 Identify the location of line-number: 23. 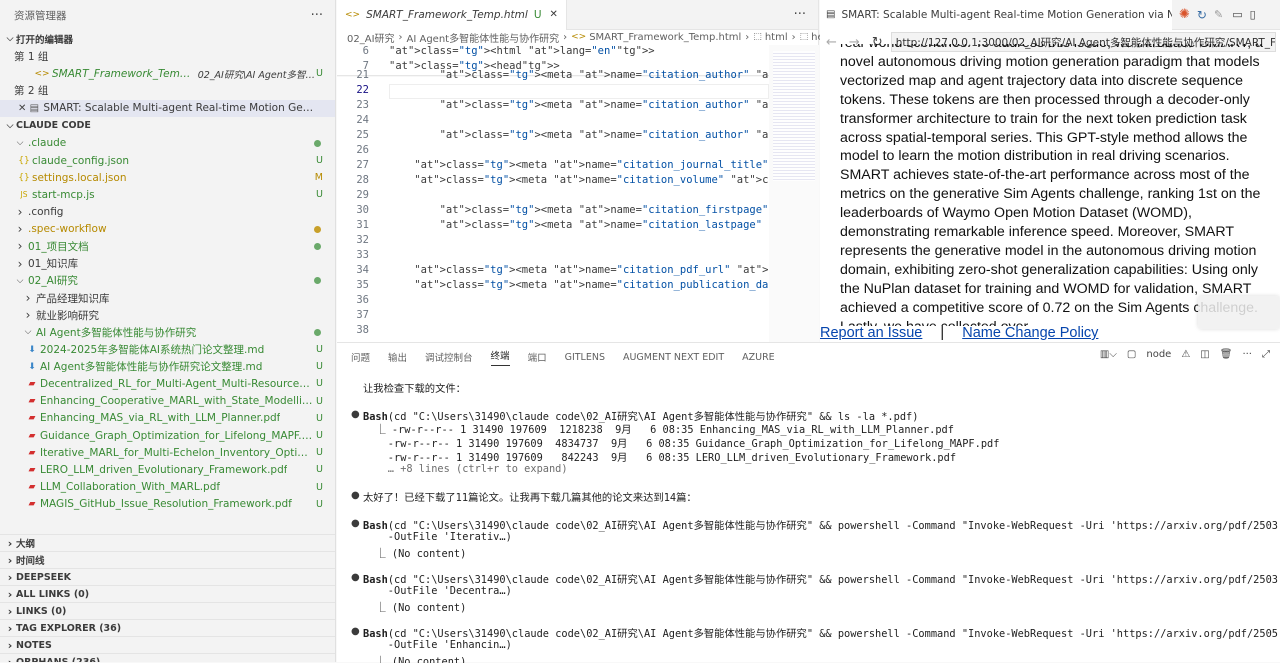
(362, 105).